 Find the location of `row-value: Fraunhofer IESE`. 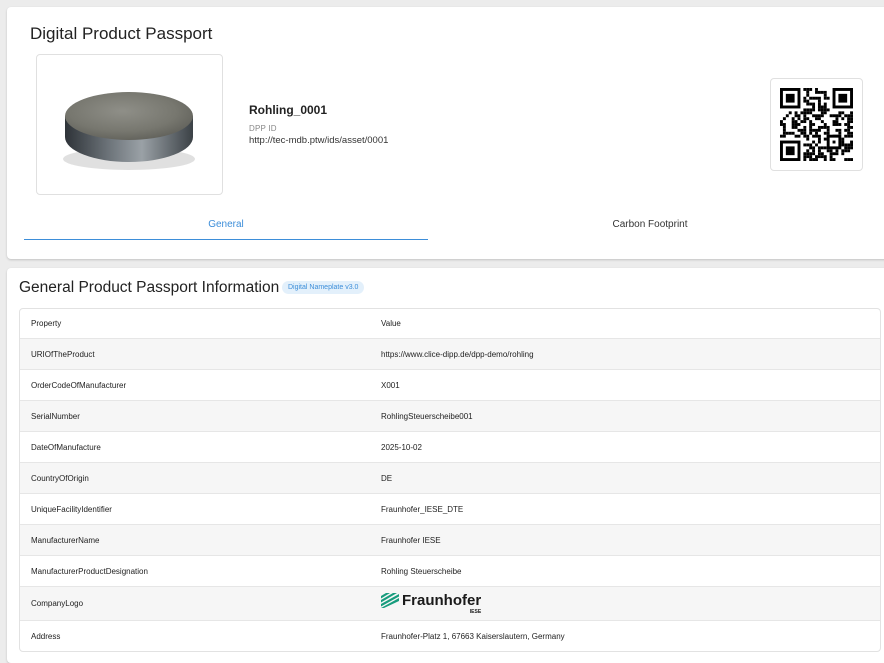

row-value: Fraunhofer IESE is located at coordinates (411, 540).